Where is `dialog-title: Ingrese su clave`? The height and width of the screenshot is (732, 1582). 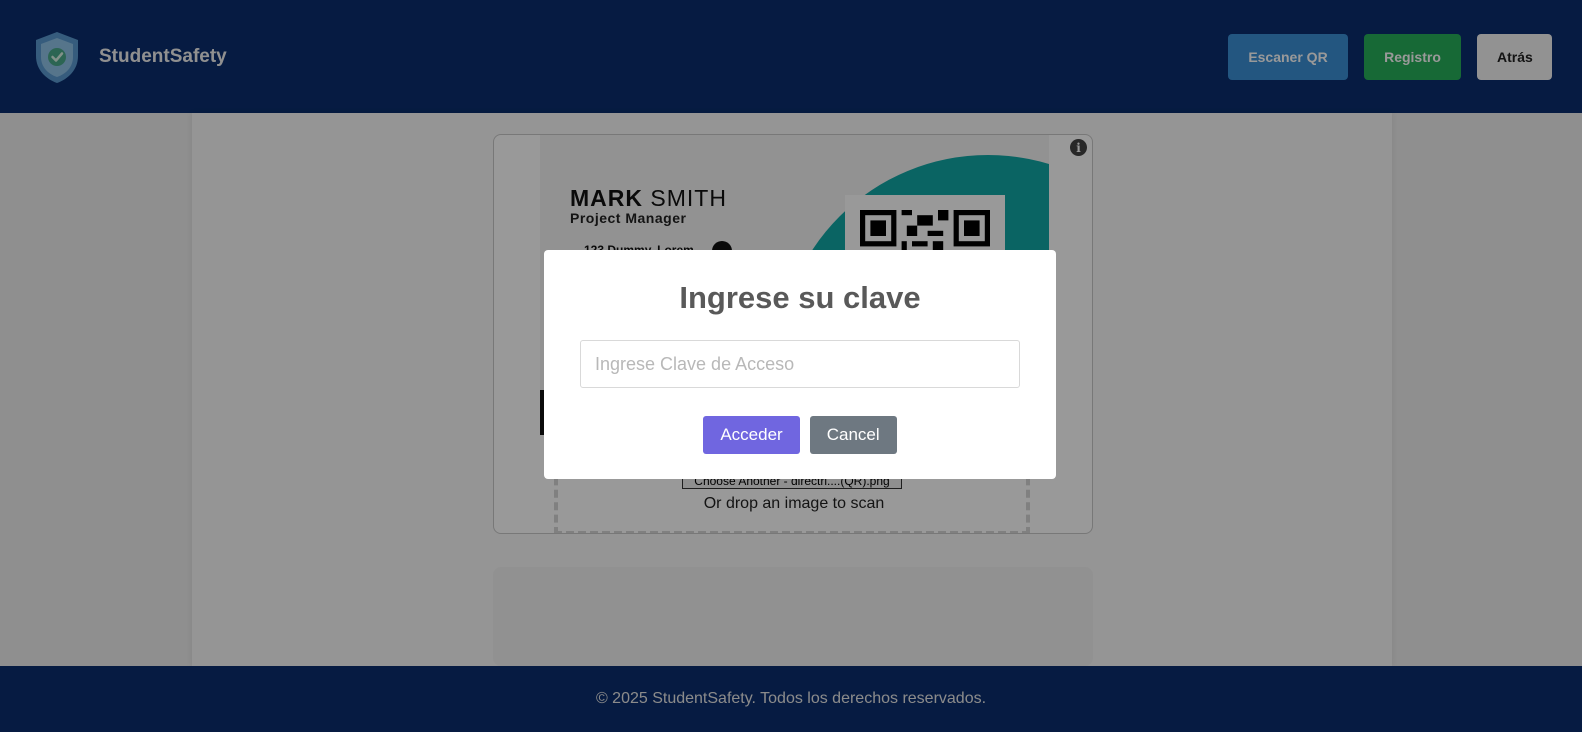
dialog-title: Ingrese su clave is located at coordinates (800, 297).